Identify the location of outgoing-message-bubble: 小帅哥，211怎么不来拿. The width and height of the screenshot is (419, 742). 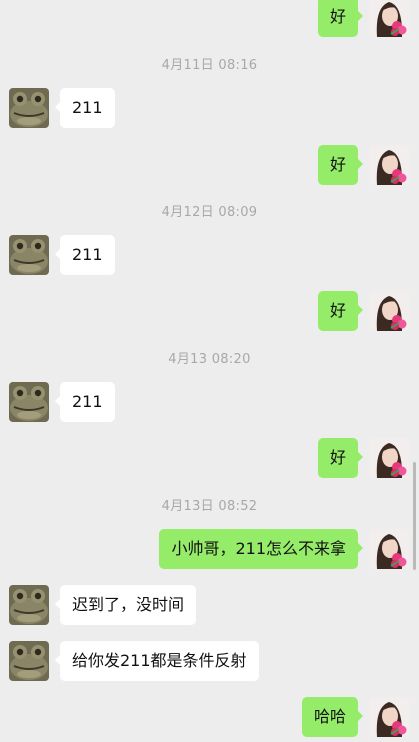
(261, 549).